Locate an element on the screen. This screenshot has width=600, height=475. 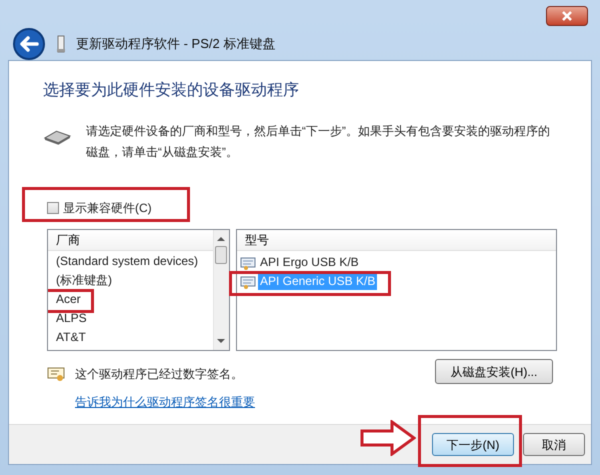
next-button: 下一步(N) is located at coordinates (473, 444).